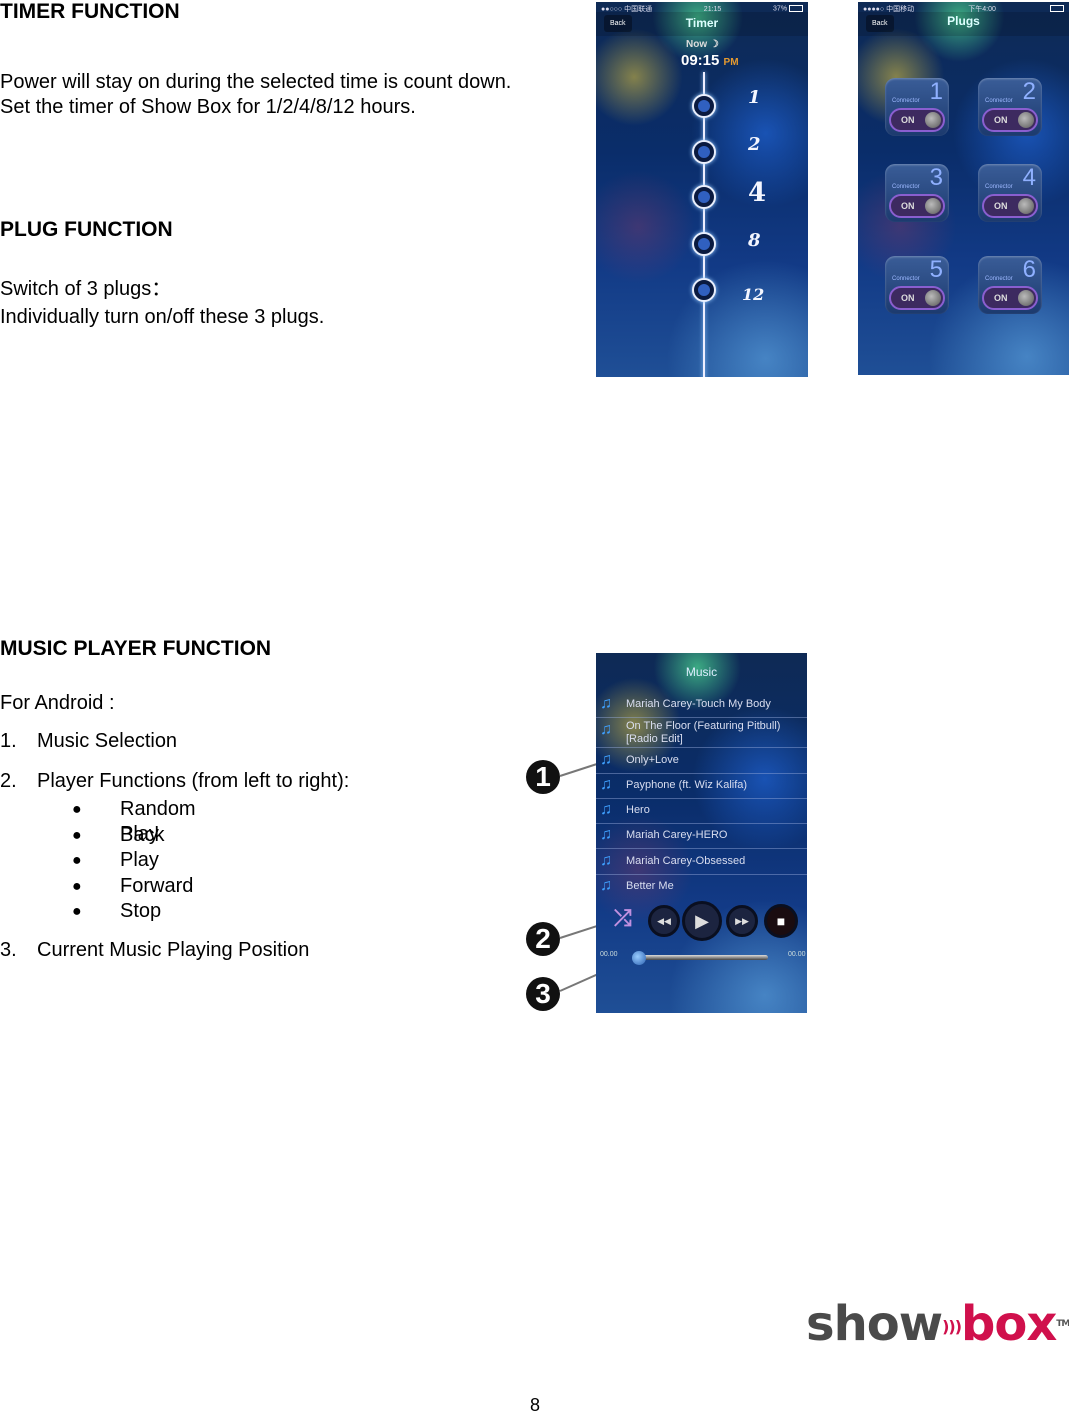 This screenshot has height=1416, width=1069. Describe the element at coordinates (136, 648) in the screenshot. I see `music-heading: MUSIC PLAYER FUNCTION` at that location.